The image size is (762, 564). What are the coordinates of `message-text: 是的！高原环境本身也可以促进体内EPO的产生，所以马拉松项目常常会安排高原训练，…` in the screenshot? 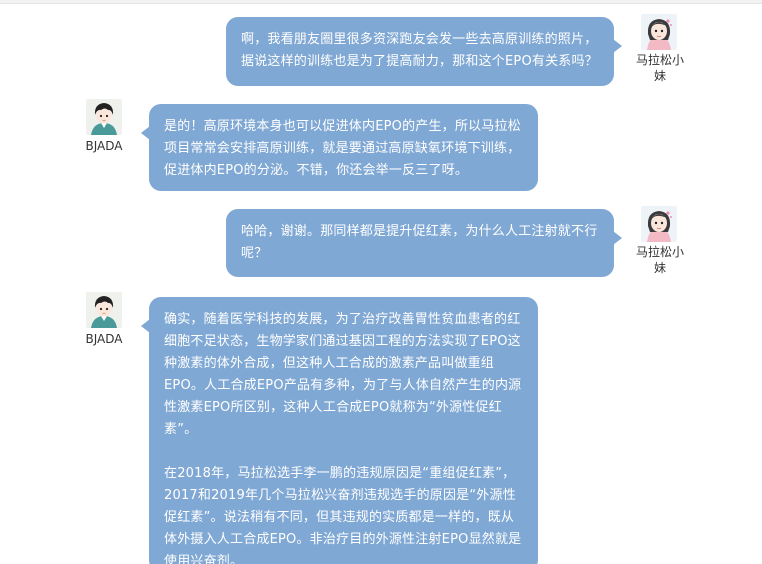 It's located at (342, 148).